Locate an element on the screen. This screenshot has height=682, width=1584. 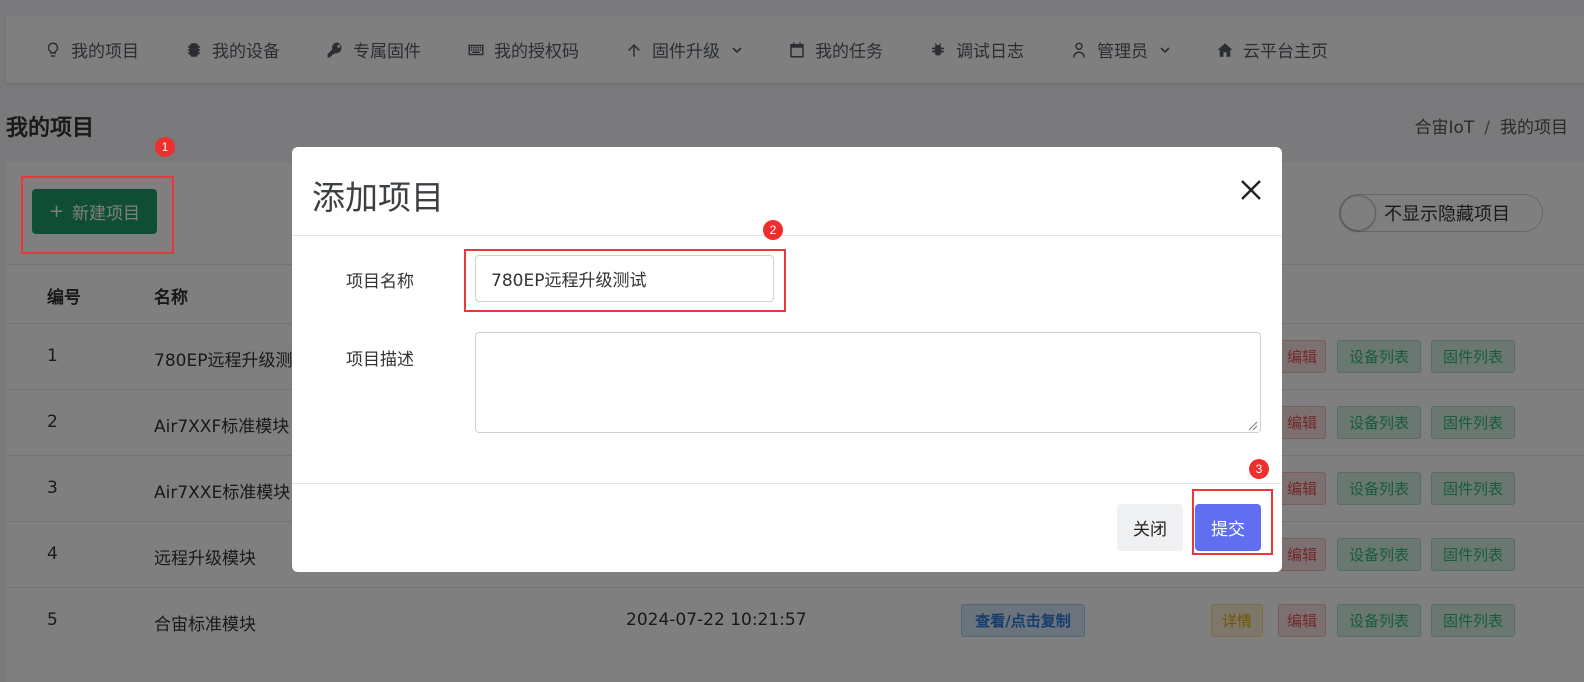
annotation-badge: 1 is located at coordinates (165, 147).